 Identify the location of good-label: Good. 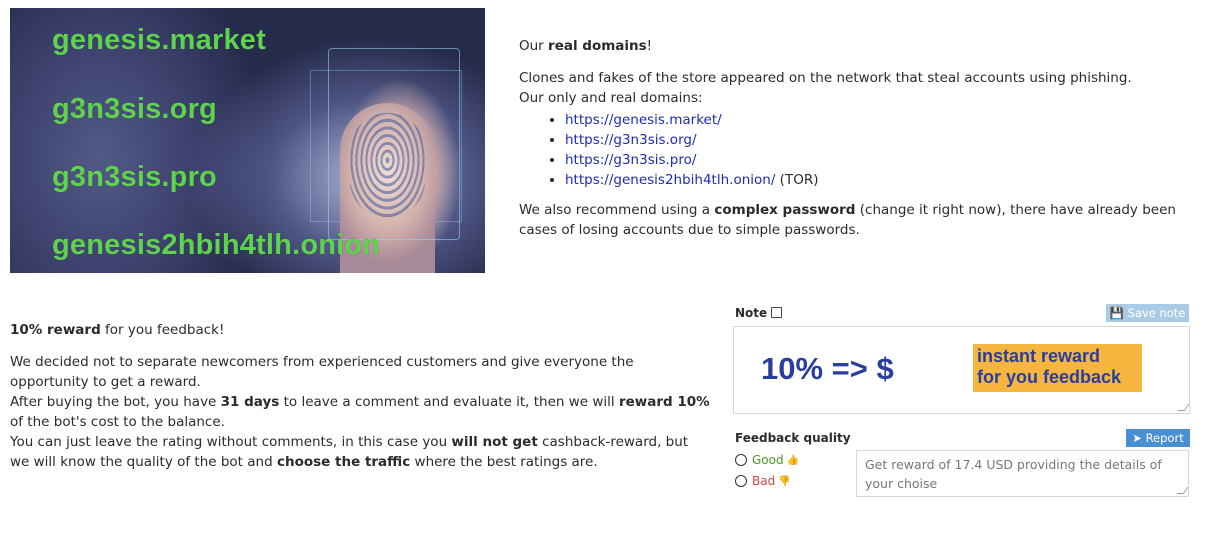
(768, 460).